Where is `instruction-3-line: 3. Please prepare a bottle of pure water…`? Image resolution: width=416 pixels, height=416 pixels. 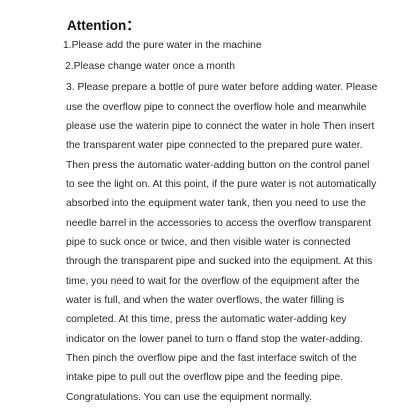
instruction-3-line: 3. Please prepare a bottle of pure water… is located at coordinates (222, 87).